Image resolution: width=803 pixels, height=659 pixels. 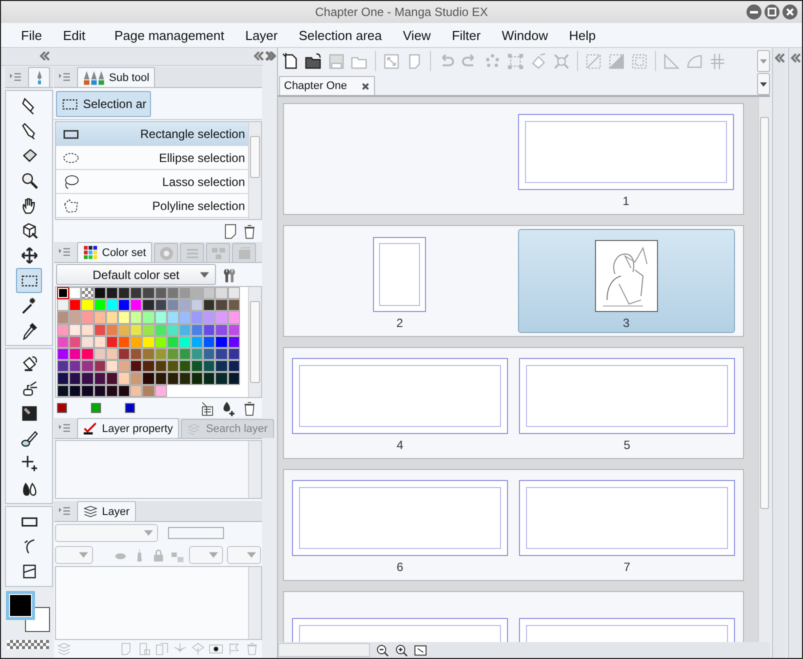 What do you see at coordinates (401, 12) in the screenshot?
I see `window-title: Chapter One - Manga Studio EX` at bounding box center [401, 12].